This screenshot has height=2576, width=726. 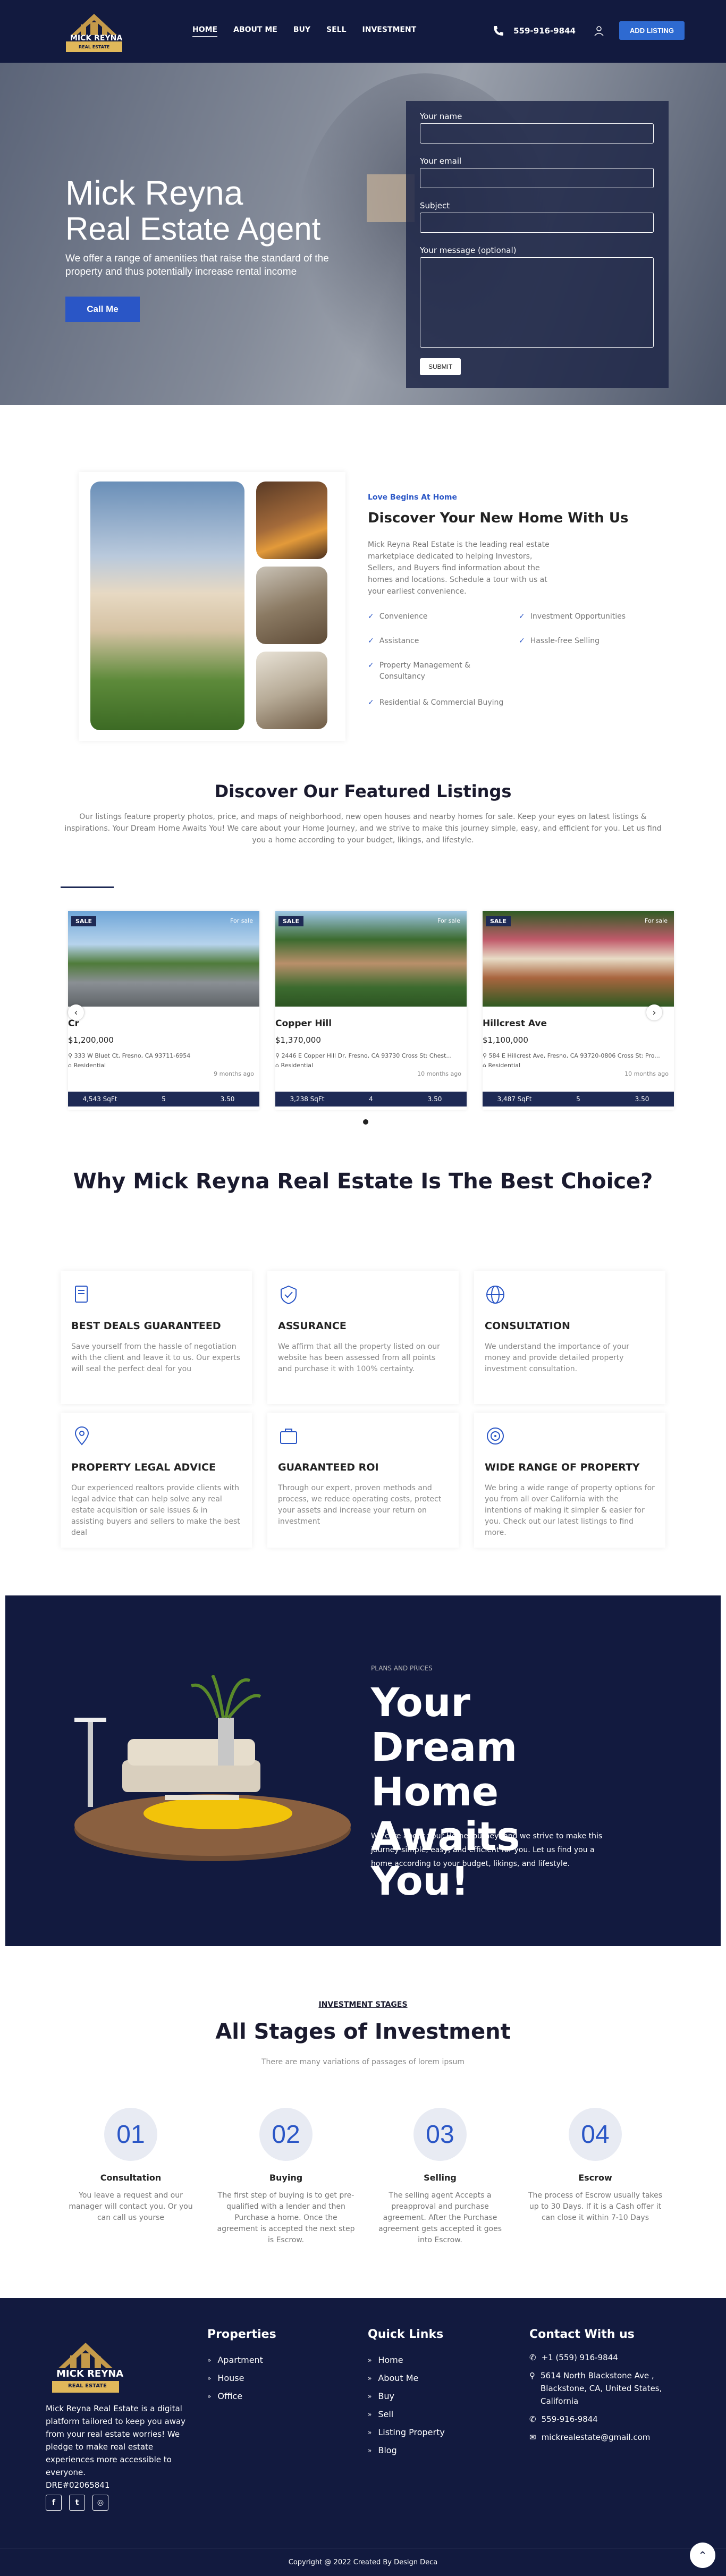 What do you see at coordinates (599, 31) in the screenshot?
I see `user-icon` at bounding box center [599, 31].